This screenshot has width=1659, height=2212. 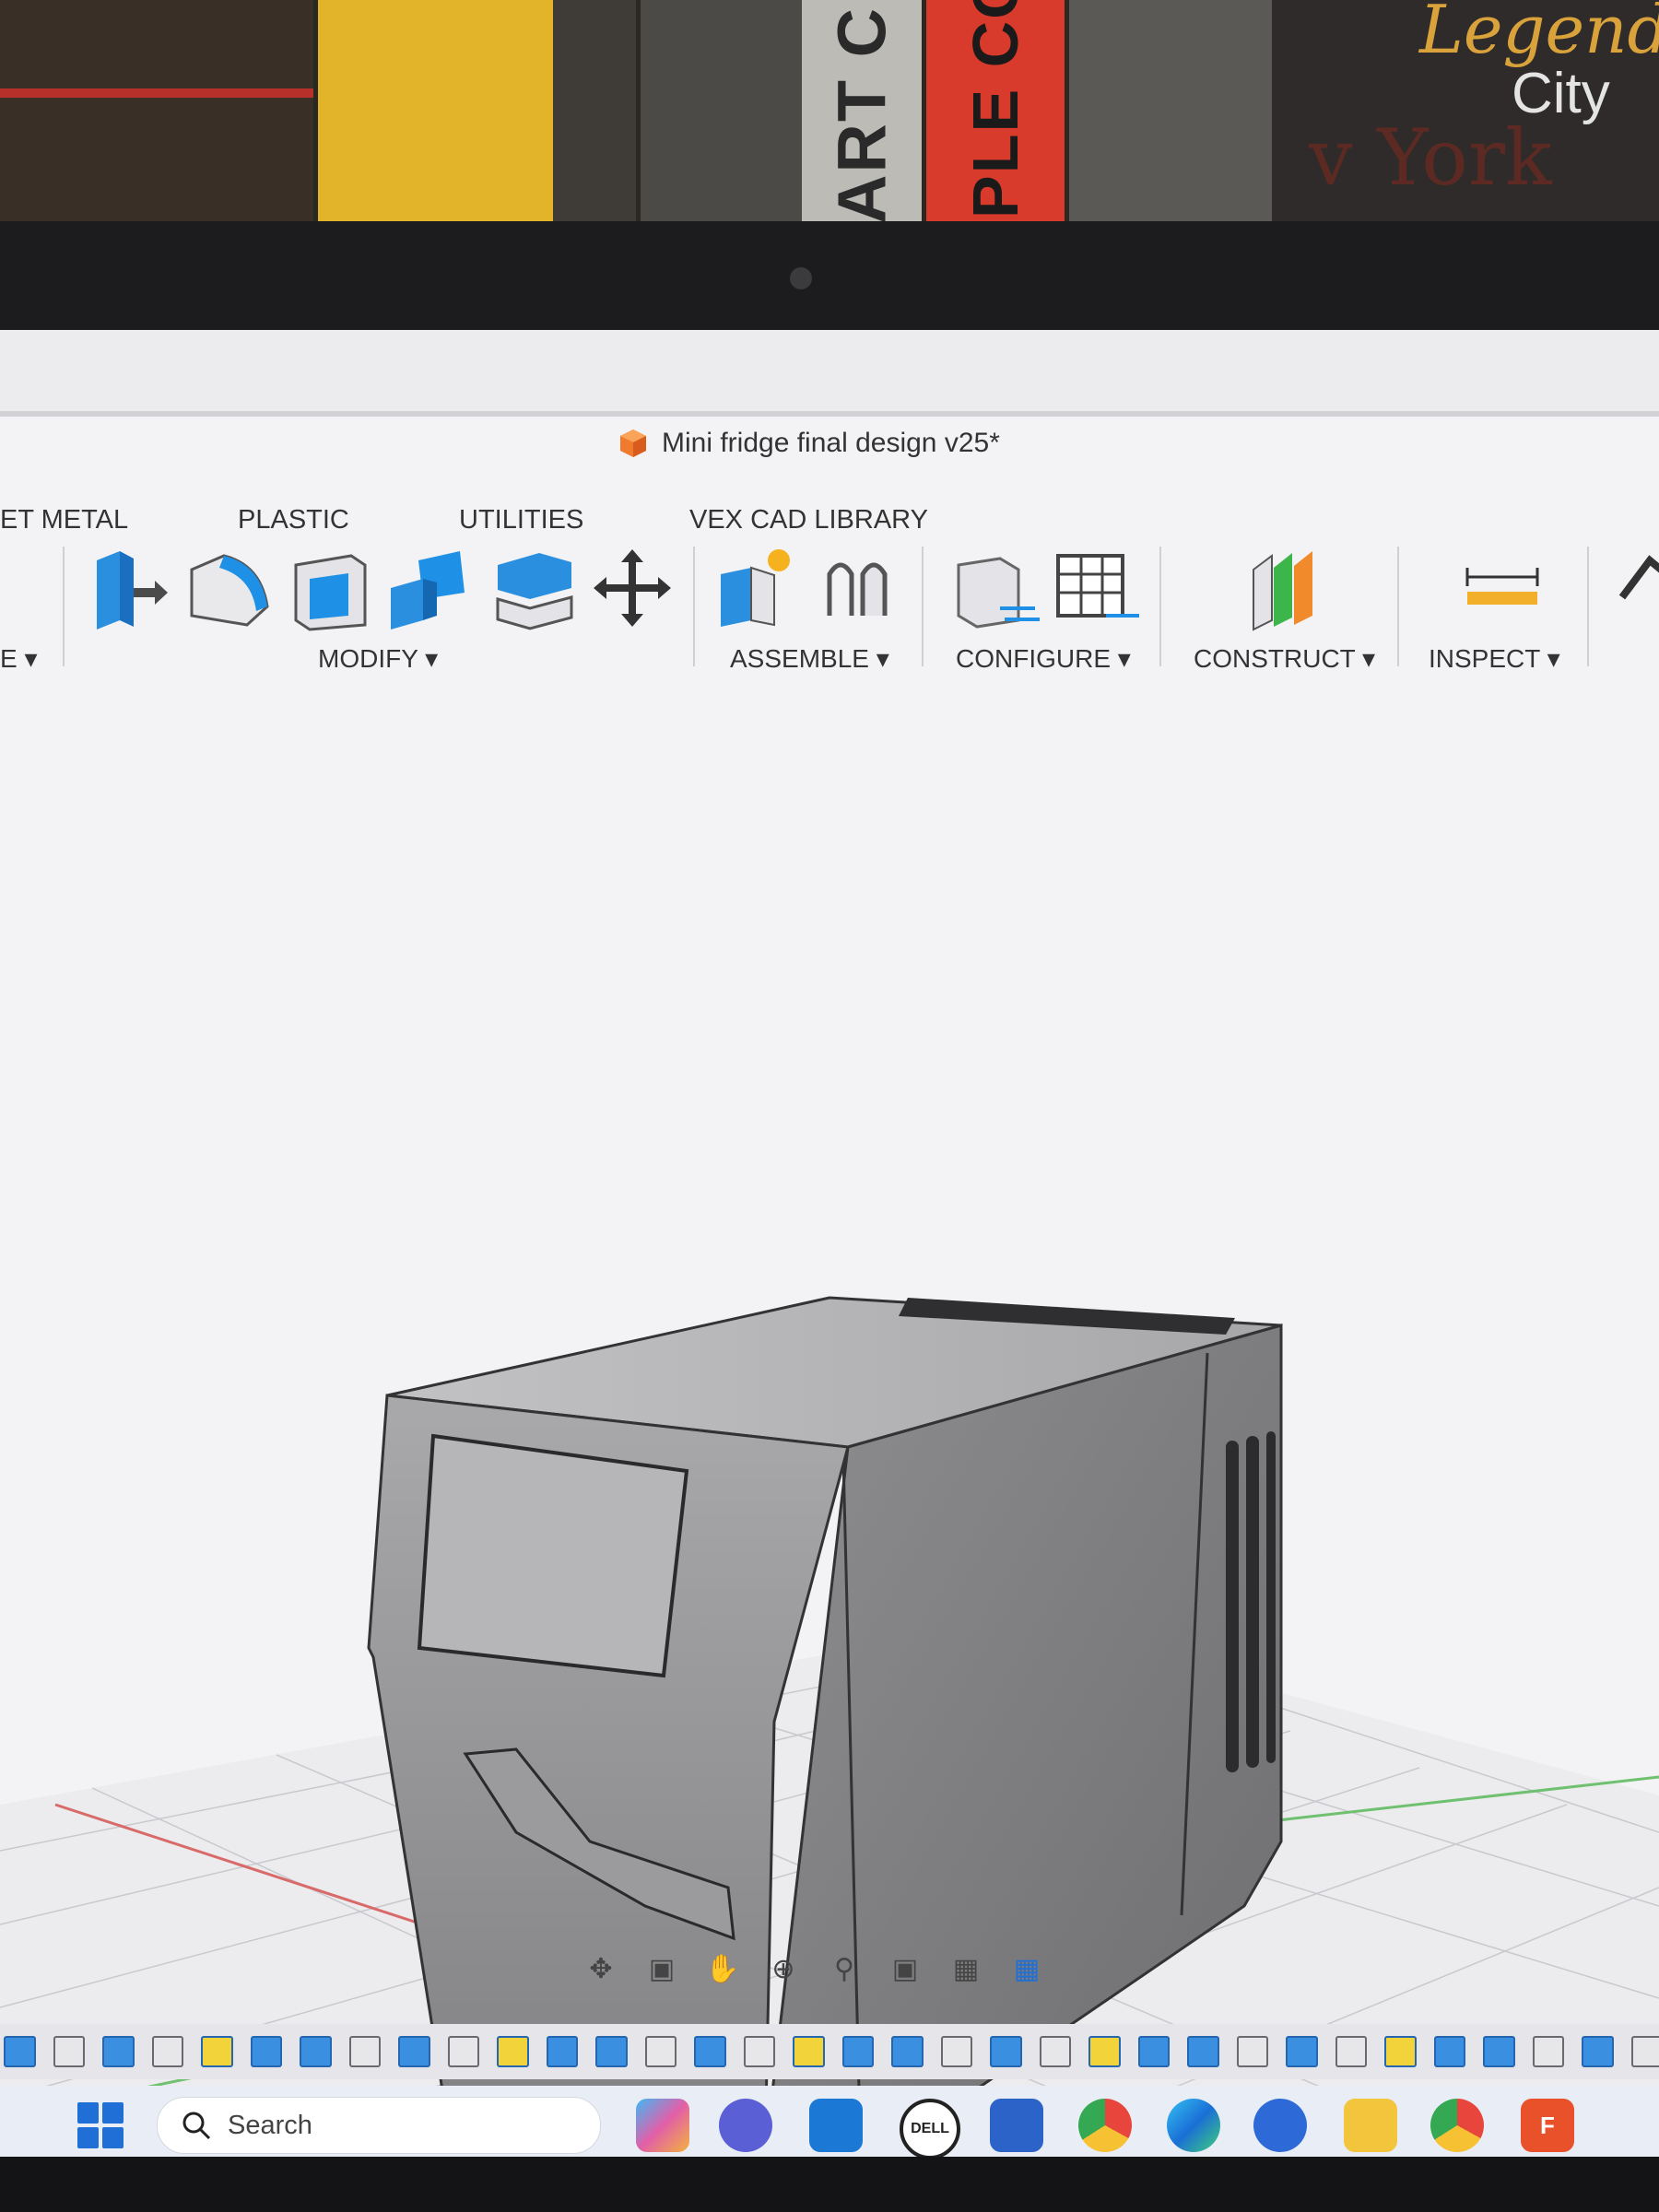 What do you see at coordinates (521, 520) in the screenshot?
I see `tab-utilities: UTILITIES` at bounding box center [521, 520].